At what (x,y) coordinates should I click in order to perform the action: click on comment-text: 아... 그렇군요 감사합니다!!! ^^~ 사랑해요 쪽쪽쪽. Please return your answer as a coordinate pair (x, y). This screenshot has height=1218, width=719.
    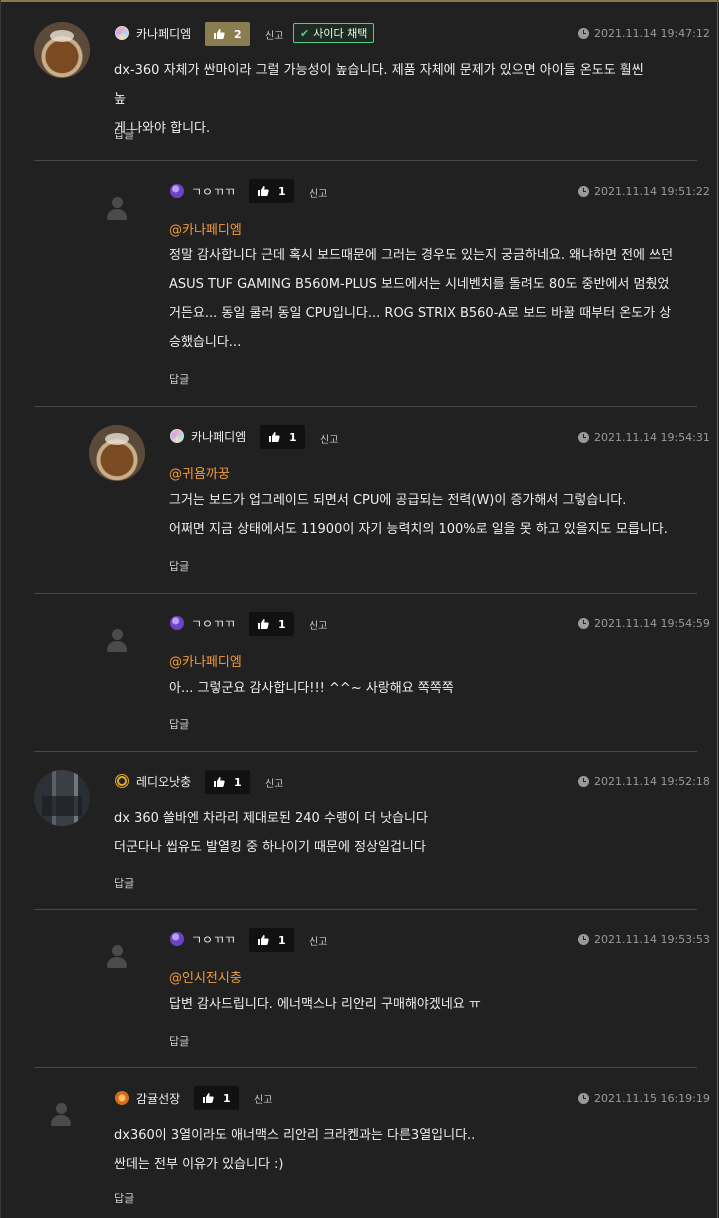
    Looking at the image, I should click on (439, 688).